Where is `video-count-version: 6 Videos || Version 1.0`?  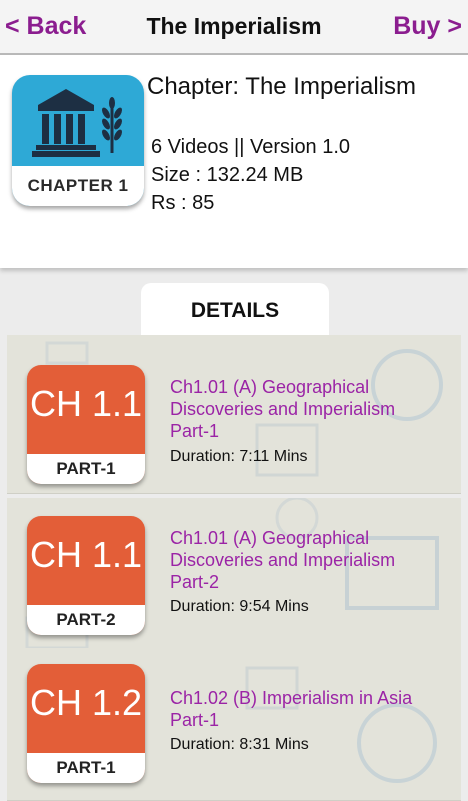 video-count-version: 6 Videos || Version 1.0 is located at coordinates (251, 147).